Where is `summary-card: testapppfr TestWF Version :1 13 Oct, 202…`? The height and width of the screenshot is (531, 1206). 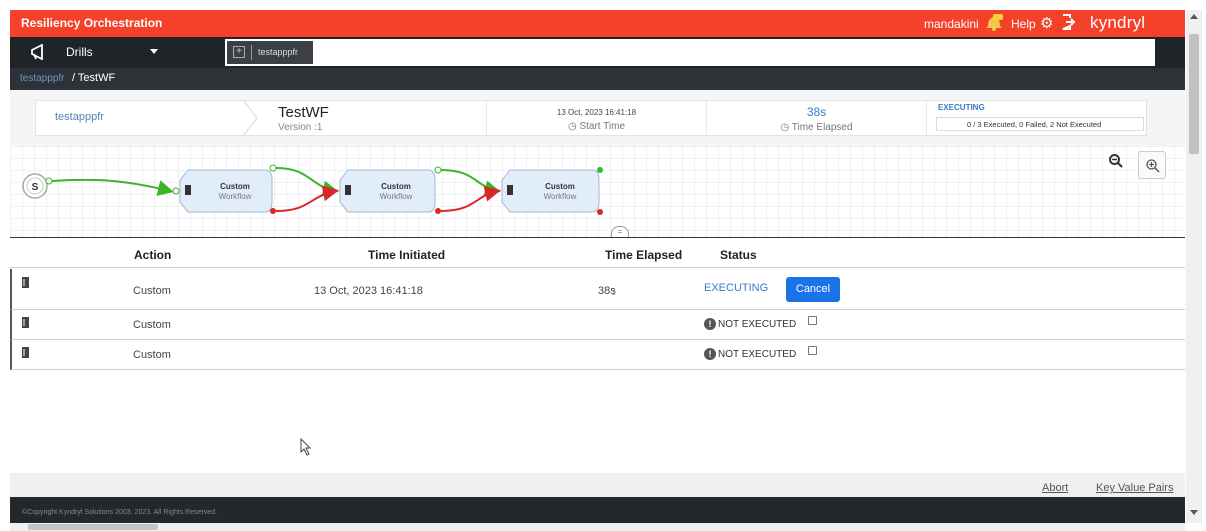
summary-card: testapppfr TestWF Version :1 13 Oct, 202… is located at coordinates (591, 118).